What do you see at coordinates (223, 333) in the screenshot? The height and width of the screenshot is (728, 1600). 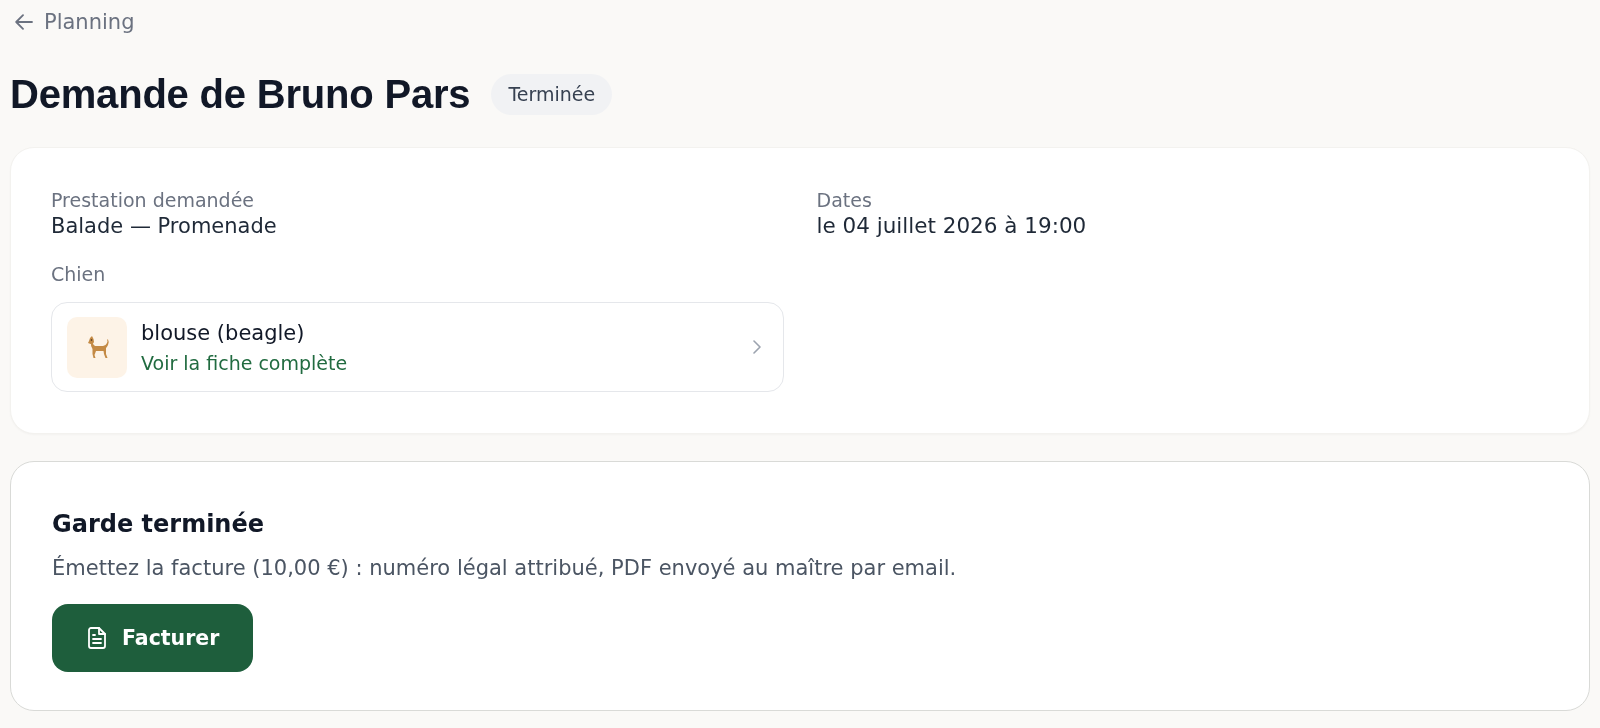 I see `dog-name: blouse (beagle)` at bounding box center [223, 333].